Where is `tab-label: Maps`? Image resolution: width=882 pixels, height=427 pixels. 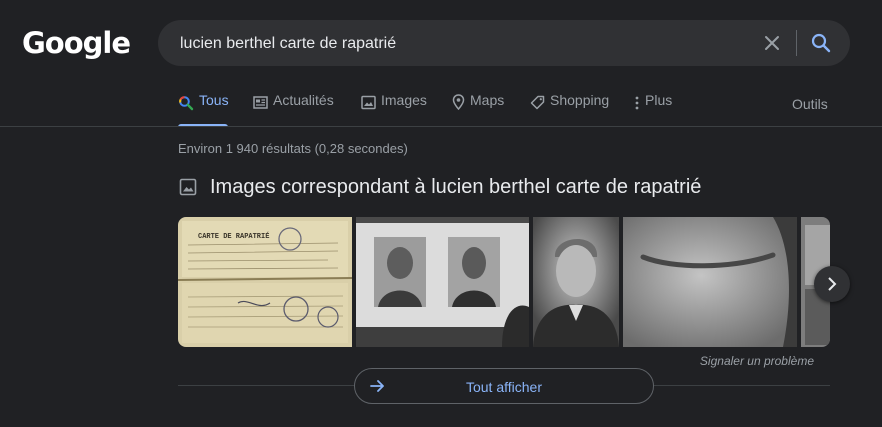 tab-label: Maps is located at coordinates (487, 100).